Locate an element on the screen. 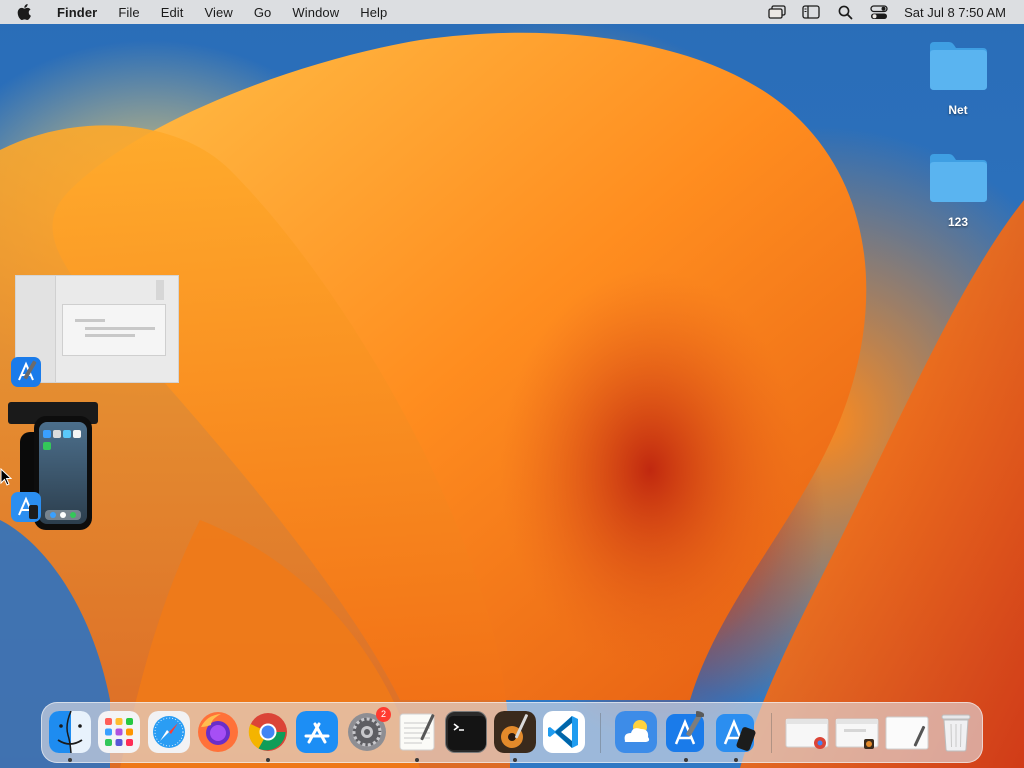 The width and height of the screenshot is (1024, 768). dock-simulator is located at coordinates (736, 732).